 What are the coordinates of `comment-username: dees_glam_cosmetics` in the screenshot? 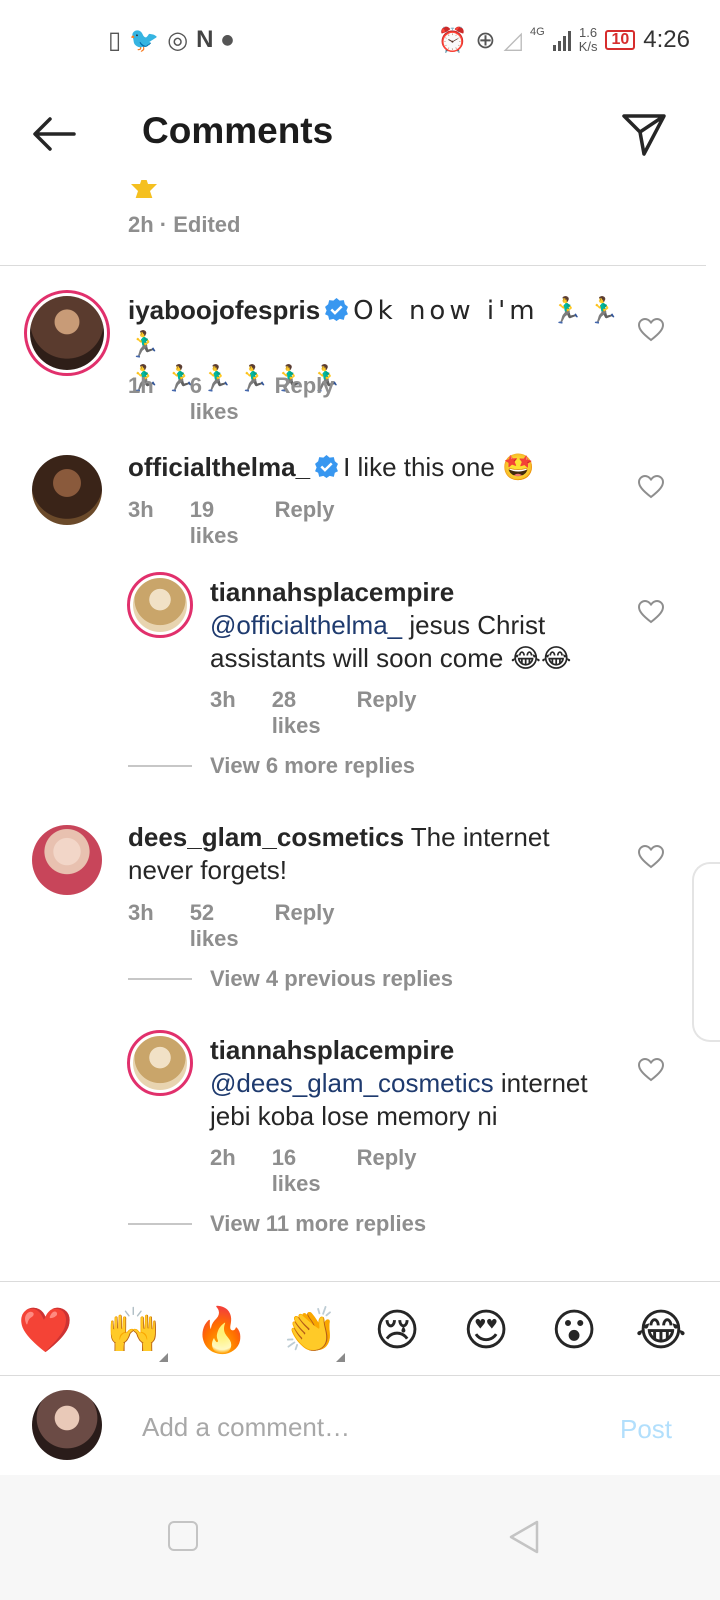 It's located at (266, 837).